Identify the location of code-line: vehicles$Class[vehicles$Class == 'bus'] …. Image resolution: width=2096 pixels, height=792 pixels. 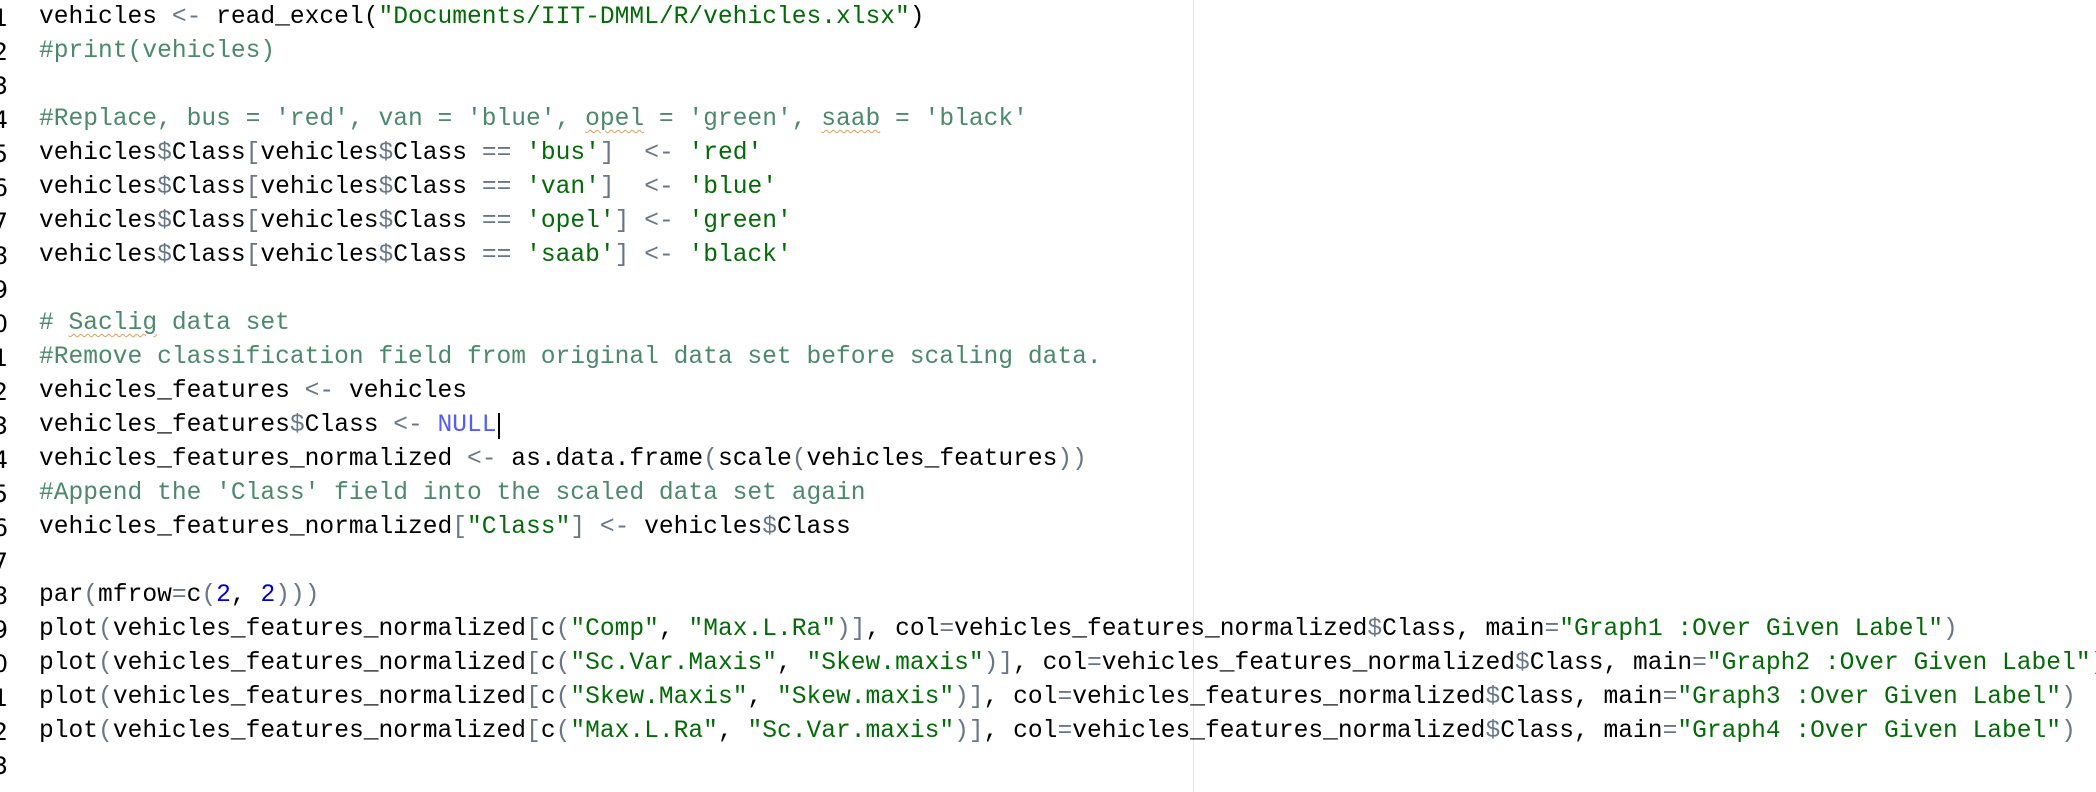
(400, 154).